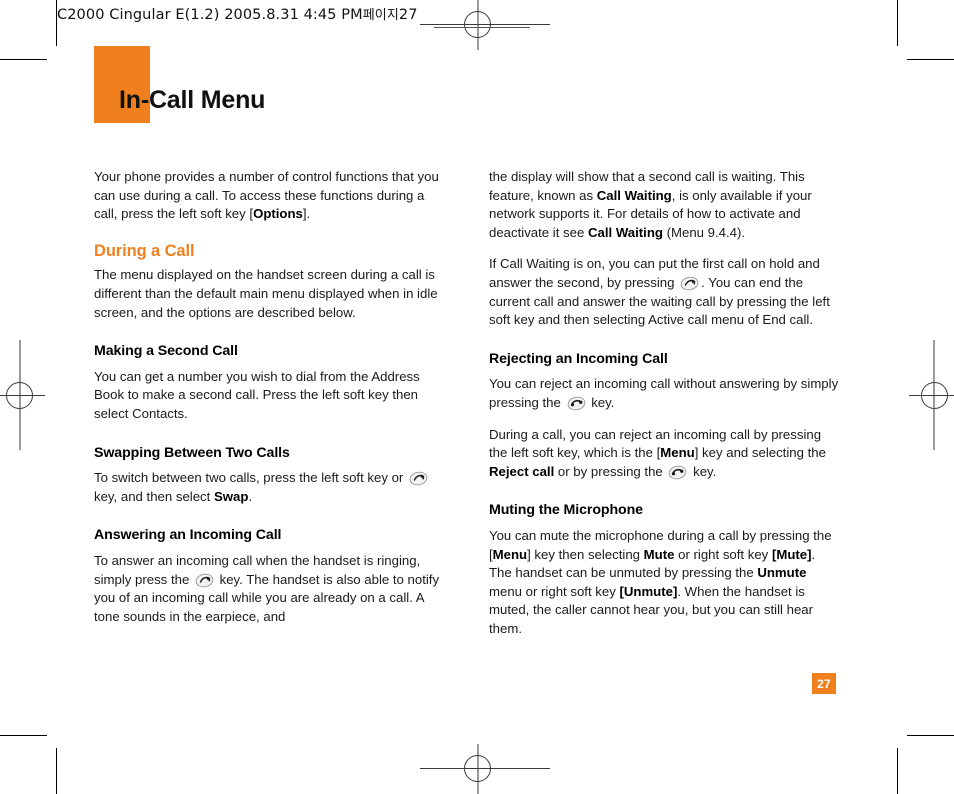  I want to click on mute-text-c: ] key then selecting, so click(585, 554).